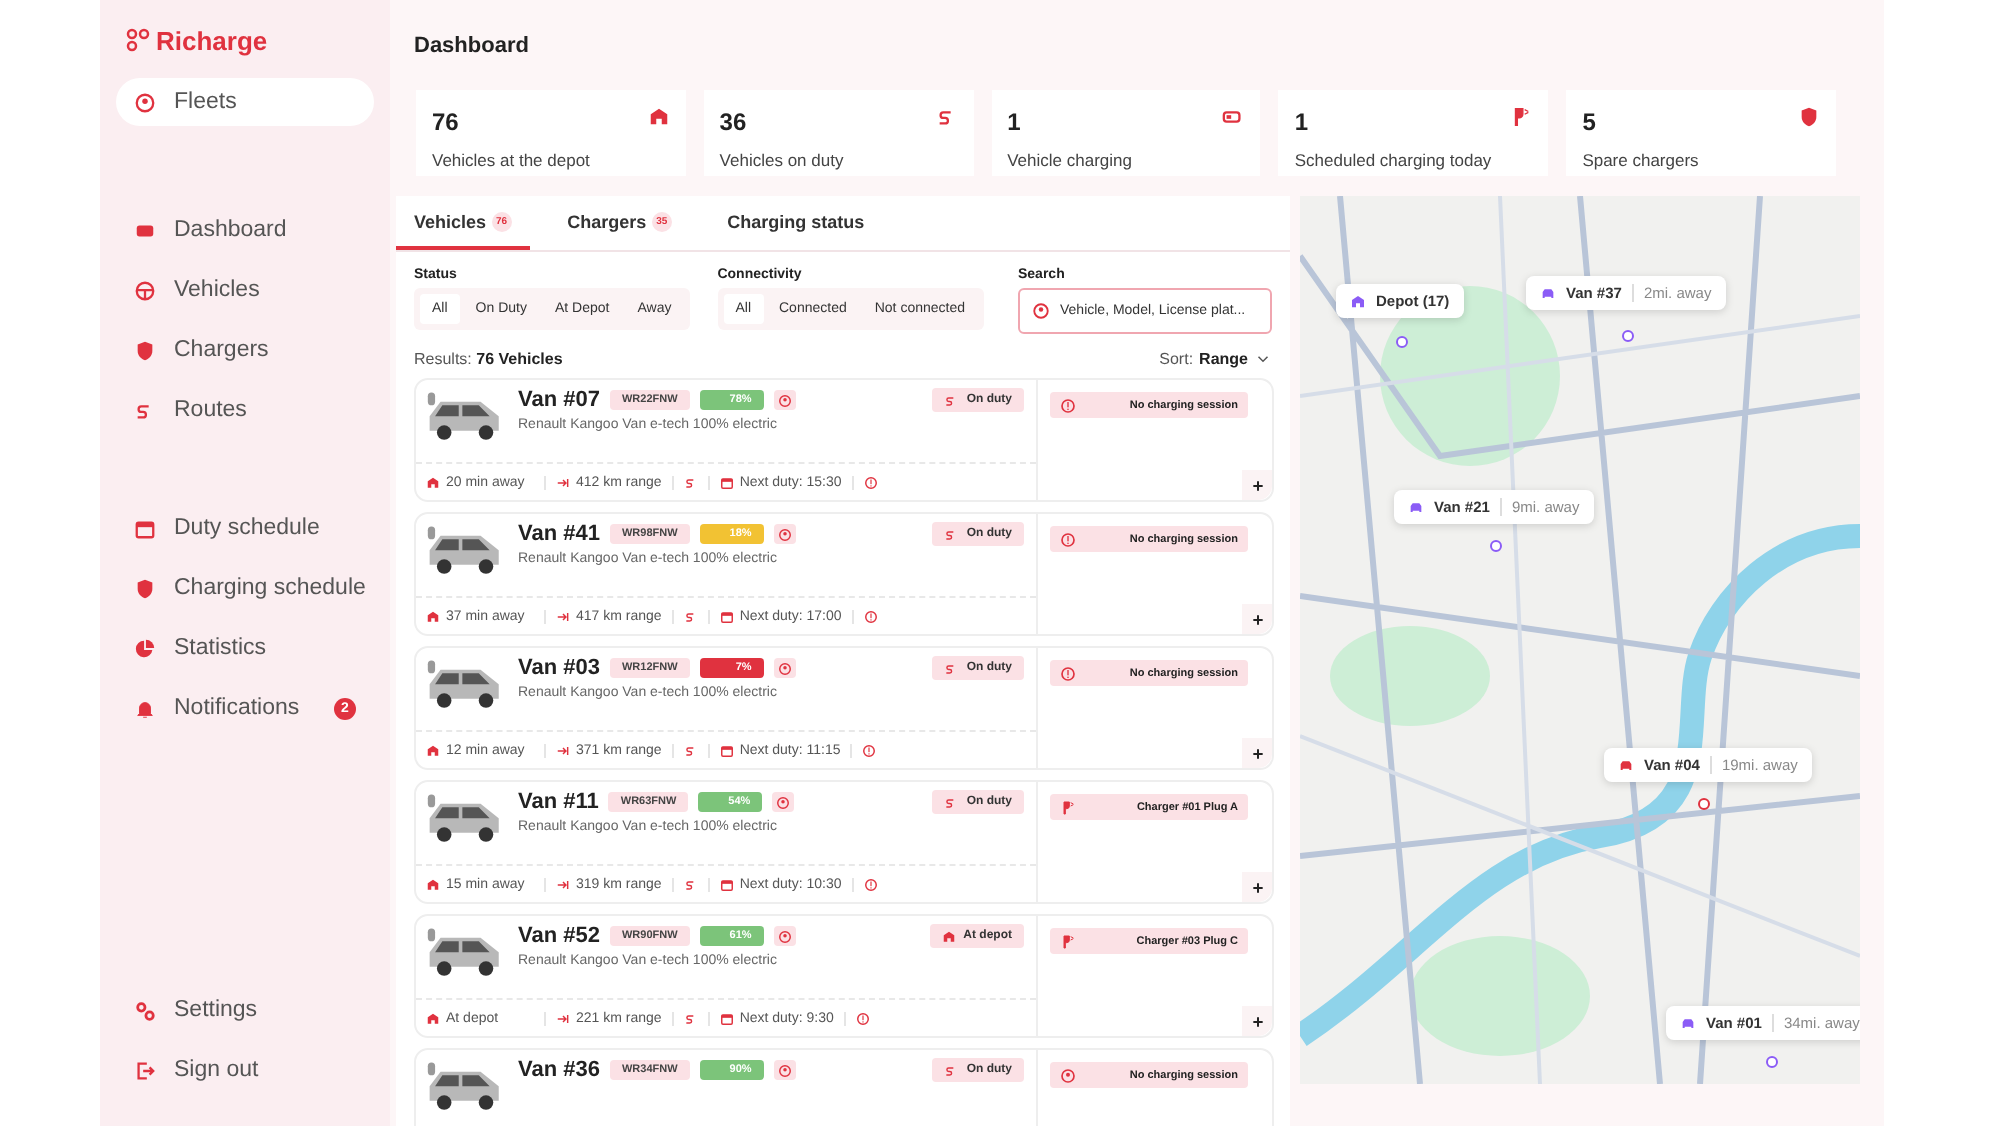 This screenshot has width=1998, height=1126. Describe the element at coordinates (1641, 160) in the screenshot. I see `stat-label: Spare chargers` at that location.